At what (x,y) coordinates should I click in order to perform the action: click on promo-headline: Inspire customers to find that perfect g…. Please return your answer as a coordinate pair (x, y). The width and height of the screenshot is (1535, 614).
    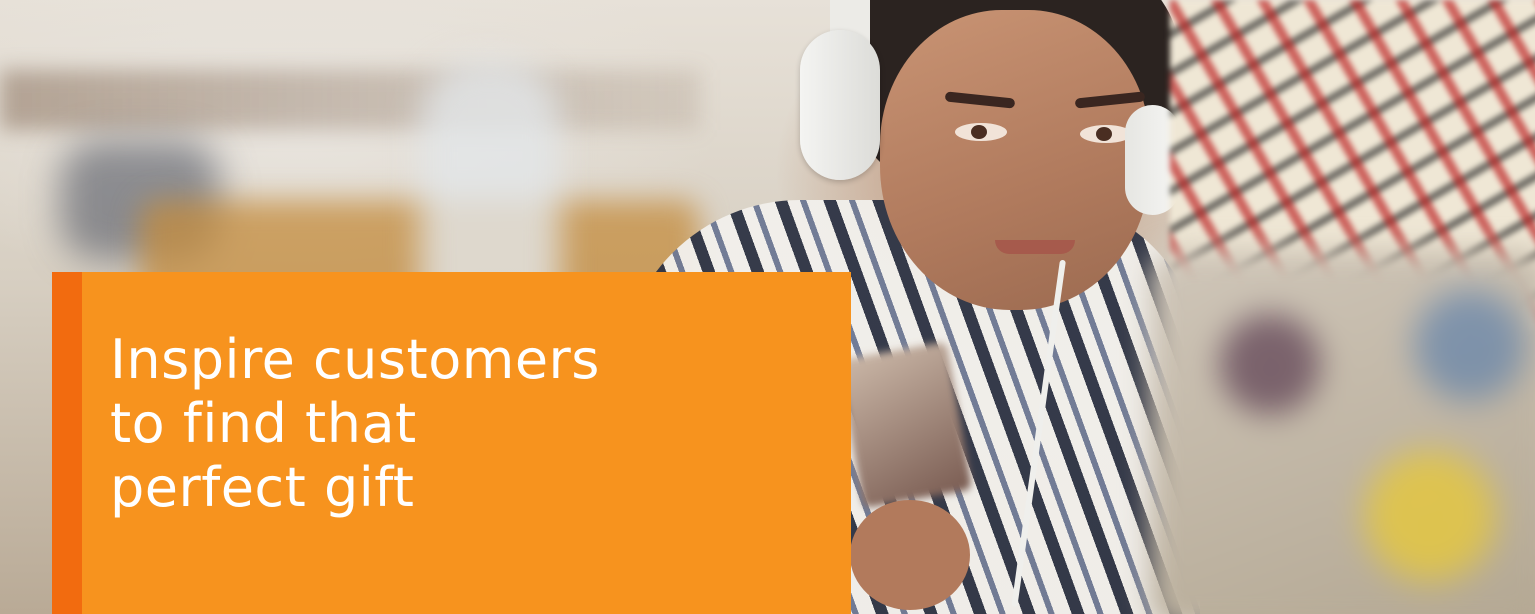
    Looking at the image, I should click on (470, 424).